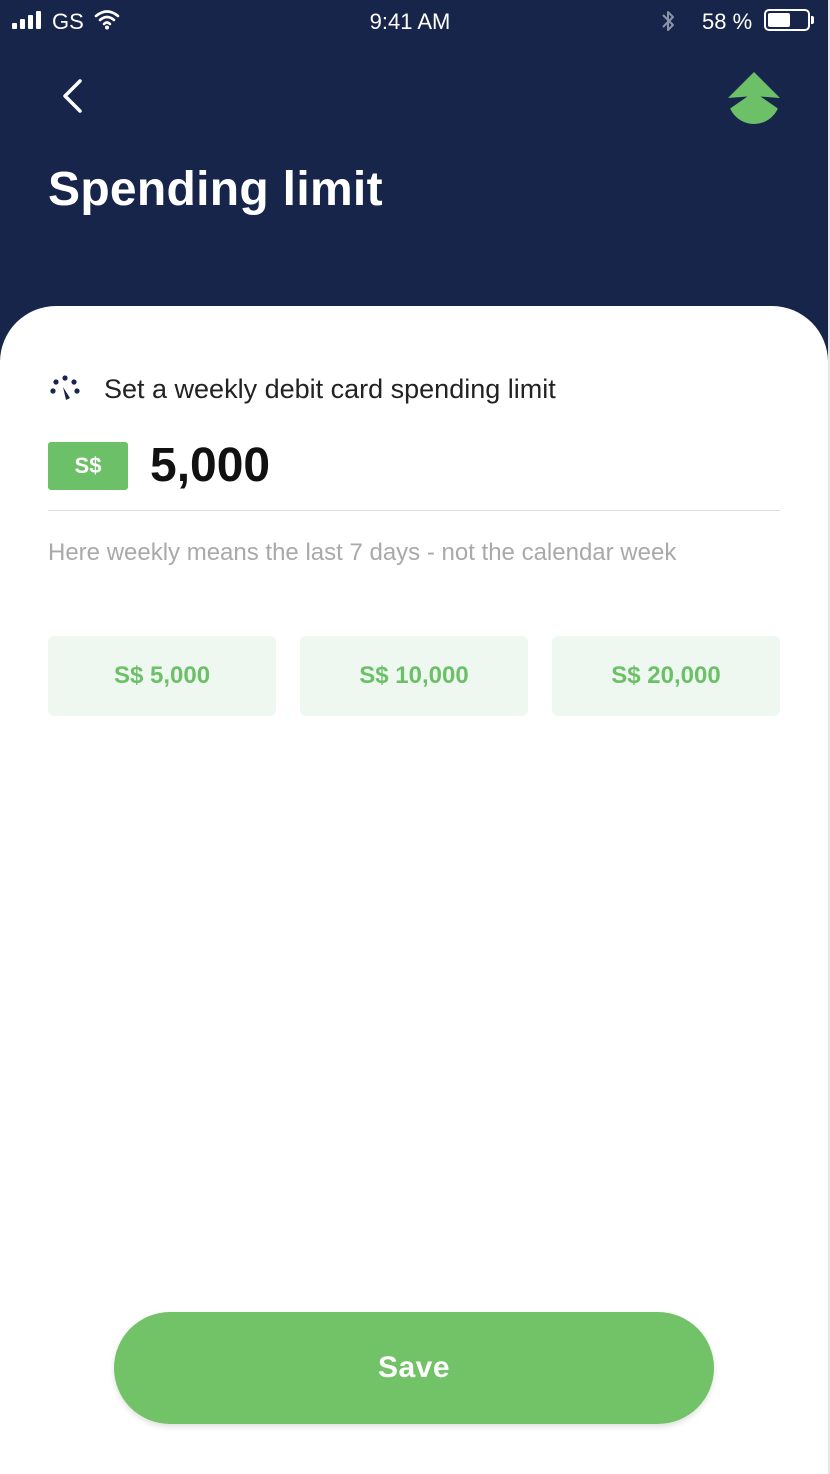 This screenshot has width=830, height=1474. I want to click on battery-tip, so click(812, 20).